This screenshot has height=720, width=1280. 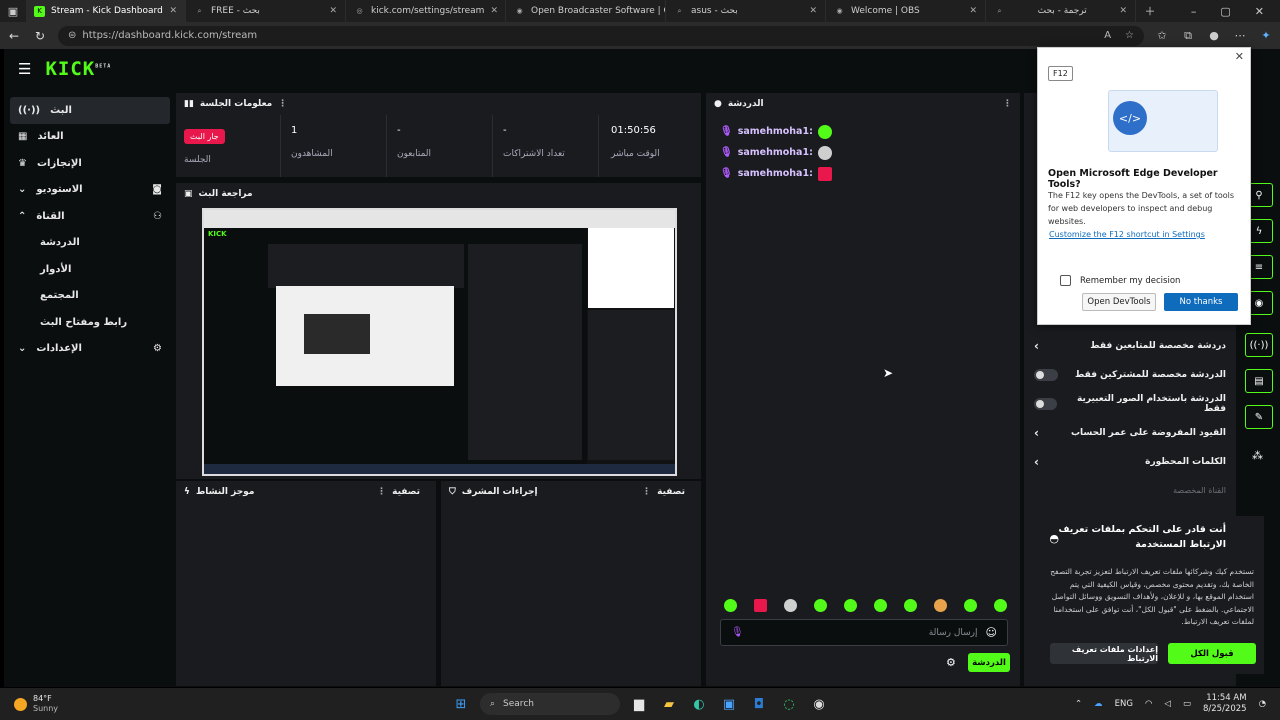 I want to click on hamburger-menu-icon: ☰, so click(x=24, y=69).